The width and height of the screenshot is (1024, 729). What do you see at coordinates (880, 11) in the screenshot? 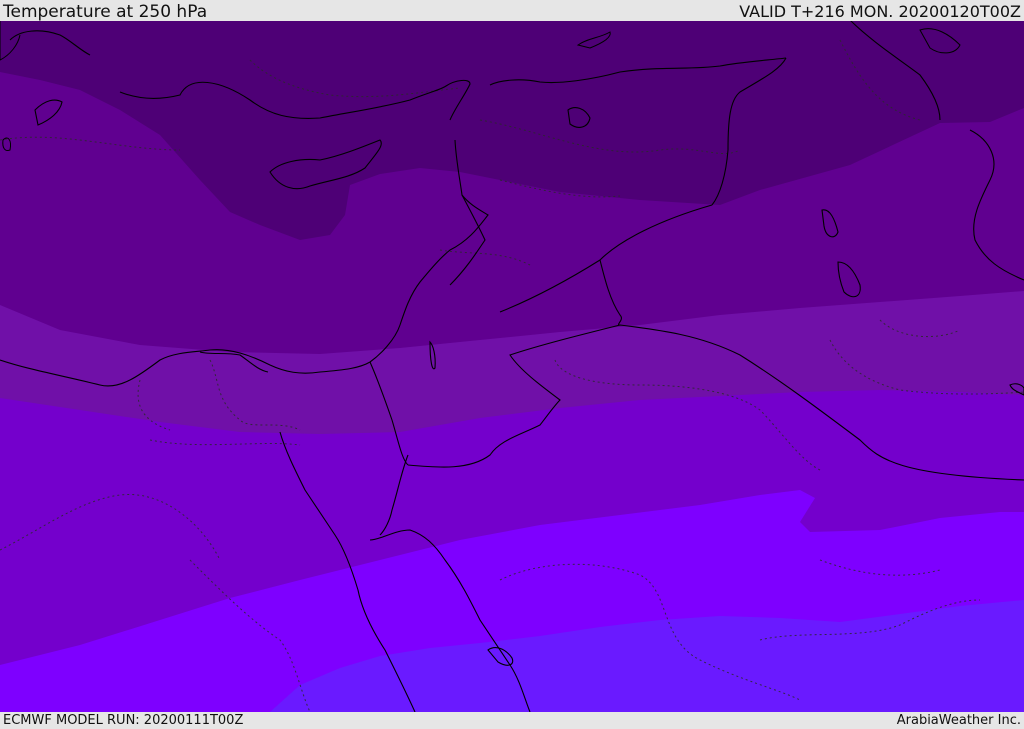
I see `valid-time: VALID T+216 MON. 20200120T00Z` at bounding box center [880, 11].